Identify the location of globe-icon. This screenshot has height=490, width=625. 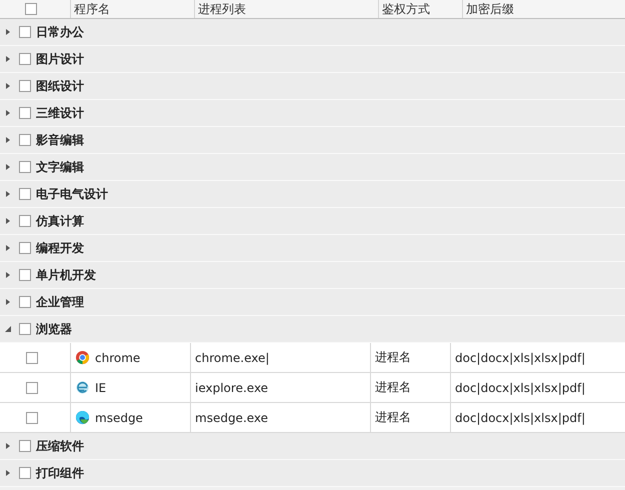
(82, 387).